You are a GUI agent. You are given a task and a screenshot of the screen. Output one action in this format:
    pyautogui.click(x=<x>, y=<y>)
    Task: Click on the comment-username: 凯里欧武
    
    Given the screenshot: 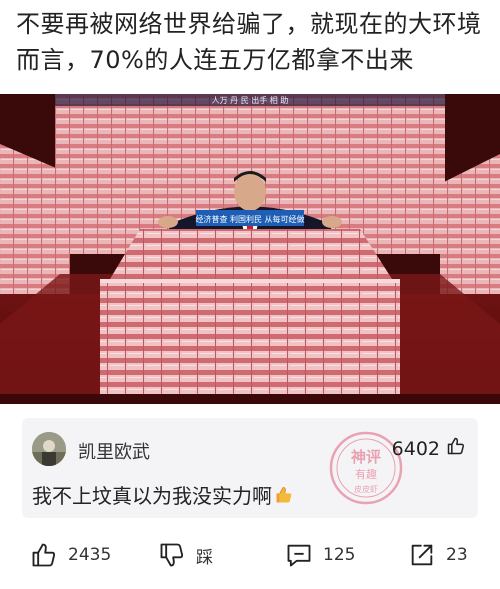 What is the action you would take?
    pyautogui.click(x=114, y=451)
    